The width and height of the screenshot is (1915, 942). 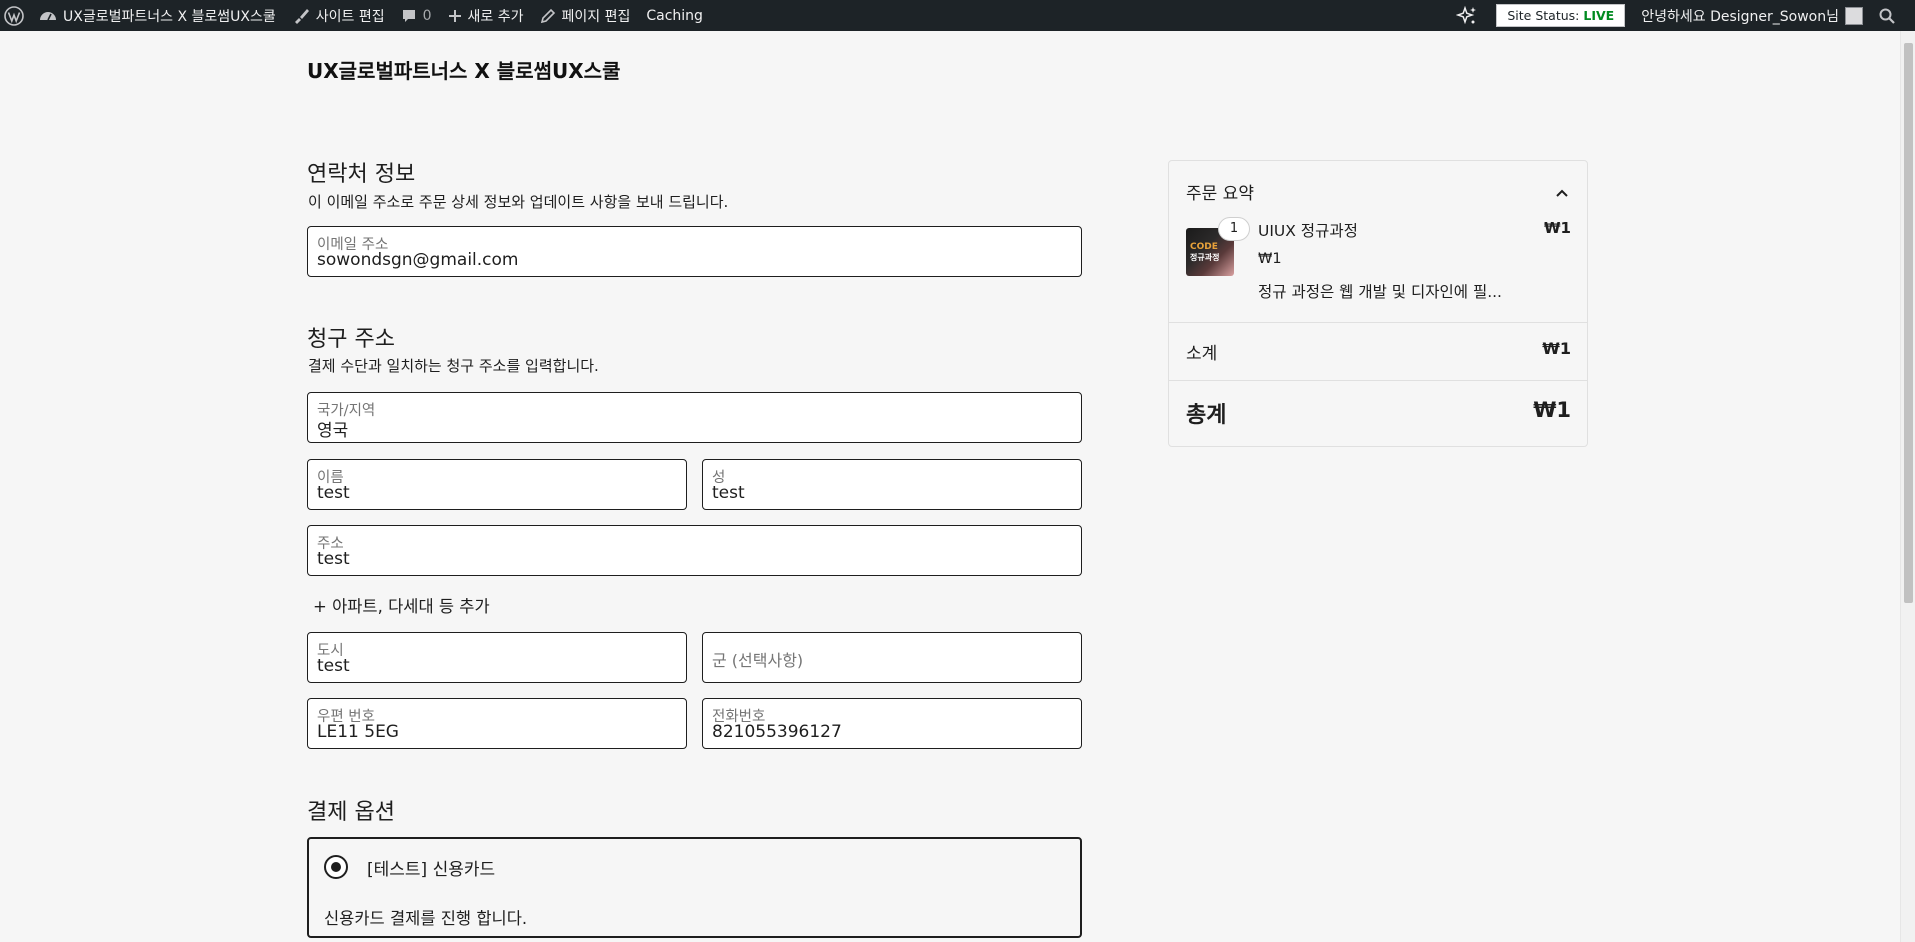 What do you see at coordinates (1308, 231) in the screenshot?
I see `product-name: UIUX 정규과정` at bounding box center [1308, 231].